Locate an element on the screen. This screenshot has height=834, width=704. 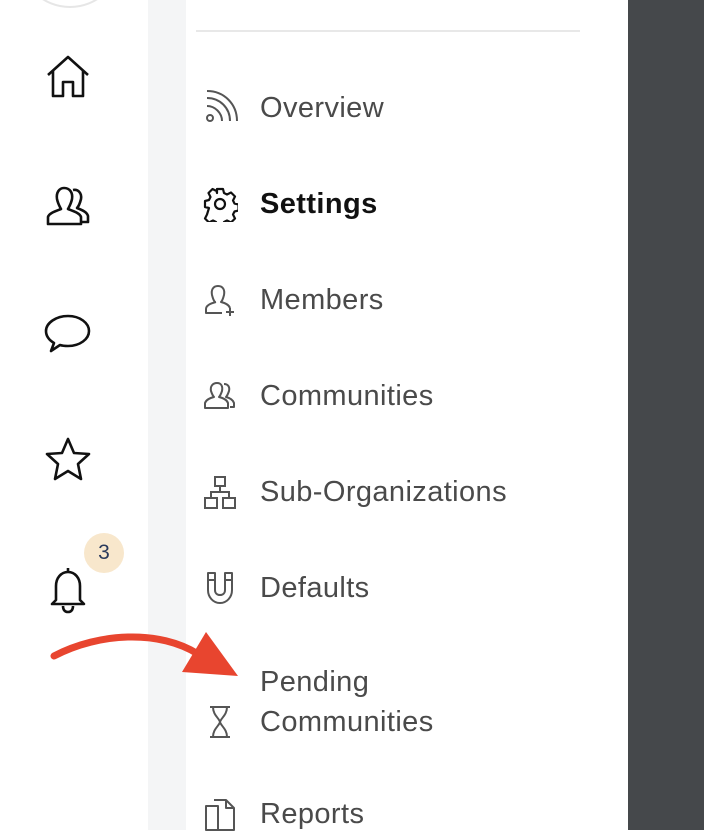
menu-item-label-line1: Pending is located at coordinates (315, 682).